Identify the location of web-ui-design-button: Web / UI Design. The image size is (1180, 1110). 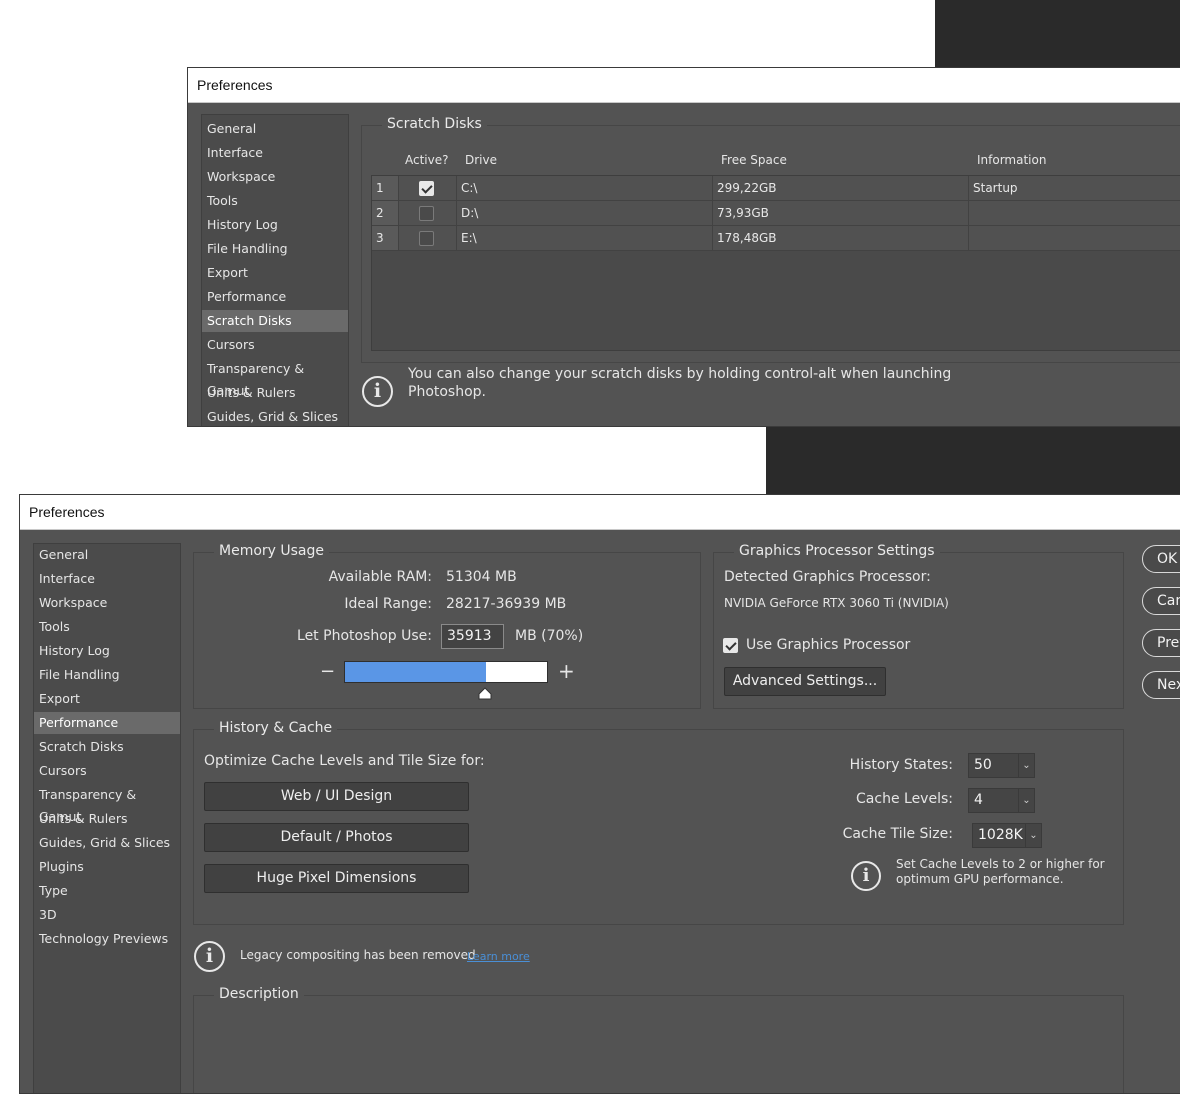
(336, 796).